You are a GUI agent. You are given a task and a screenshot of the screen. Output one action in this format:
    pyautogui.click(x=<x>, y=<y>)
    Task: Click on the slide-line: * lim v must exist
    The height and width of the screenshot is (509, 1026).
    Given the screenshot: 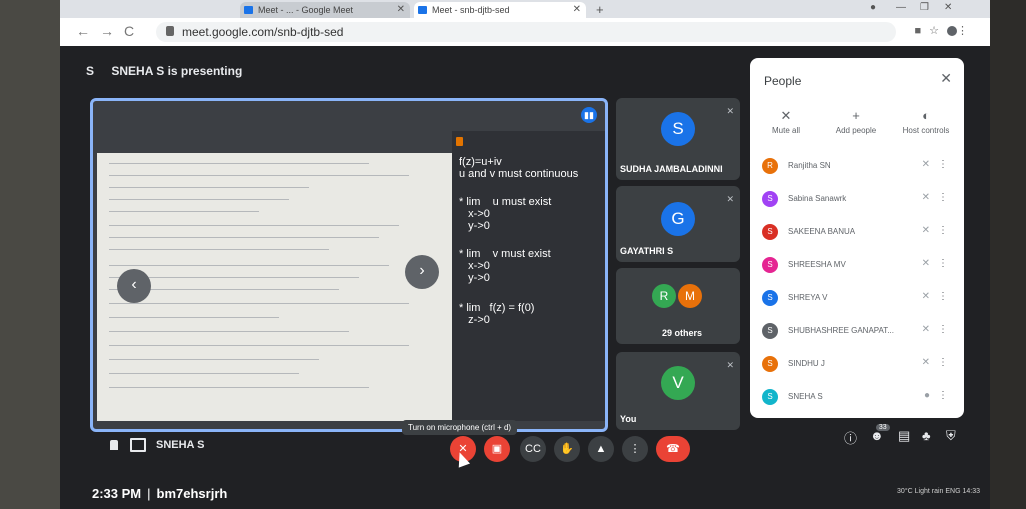 What is the action you would take?
    pyautogui.click(x=505, y=254)
    